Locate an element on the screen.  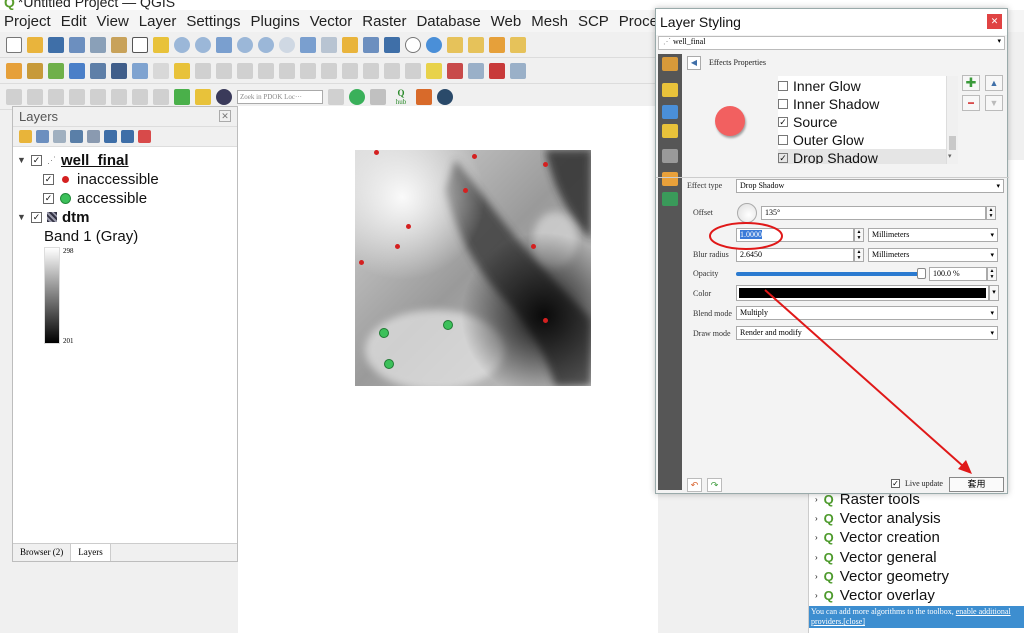
annotation-arrowhead is located at coordinates (965, 467).